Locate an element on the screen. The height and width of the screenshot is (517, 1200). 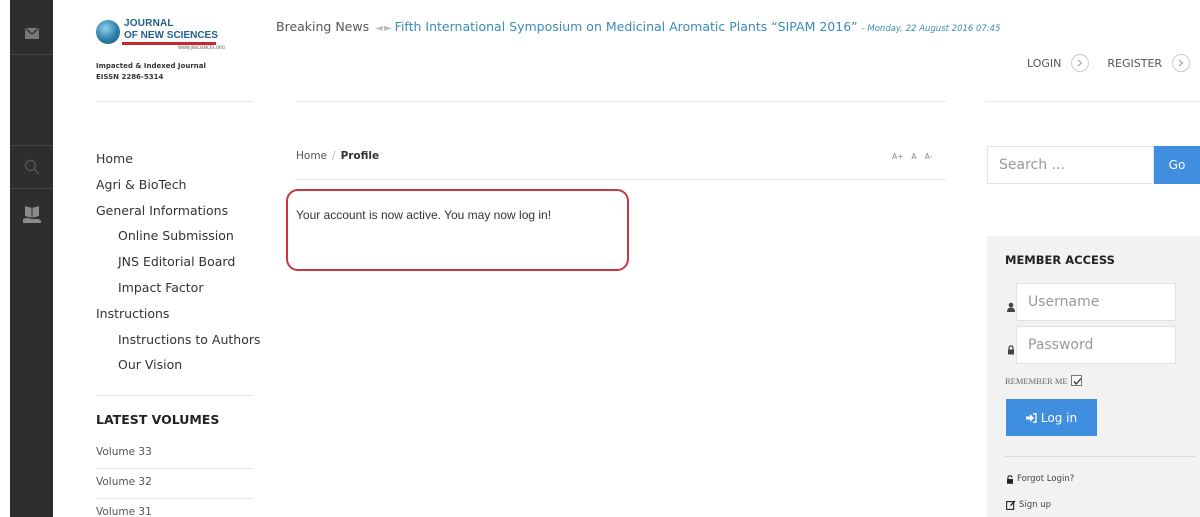
logo-issn: EISSN 2286-5314 is located at coordinates (130, 77).